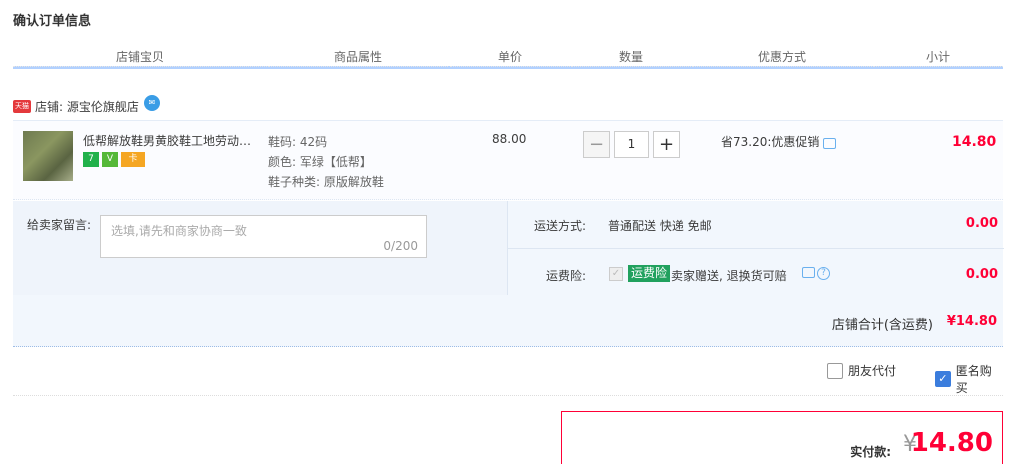  I want to click on message-label: 给卖家留言:, so click(59, 225).